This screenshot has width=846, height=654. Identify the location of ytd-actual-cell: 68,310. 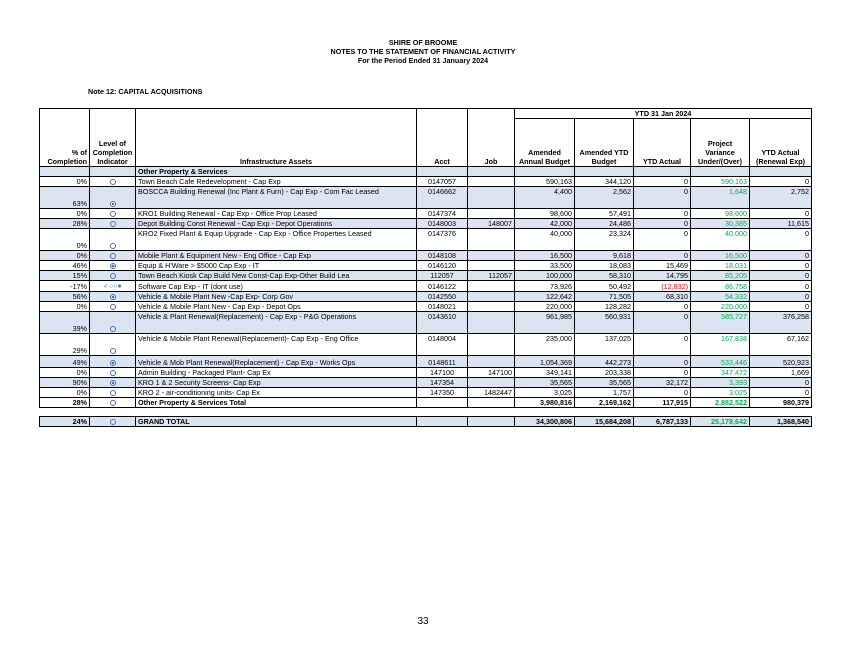
(662, 296).